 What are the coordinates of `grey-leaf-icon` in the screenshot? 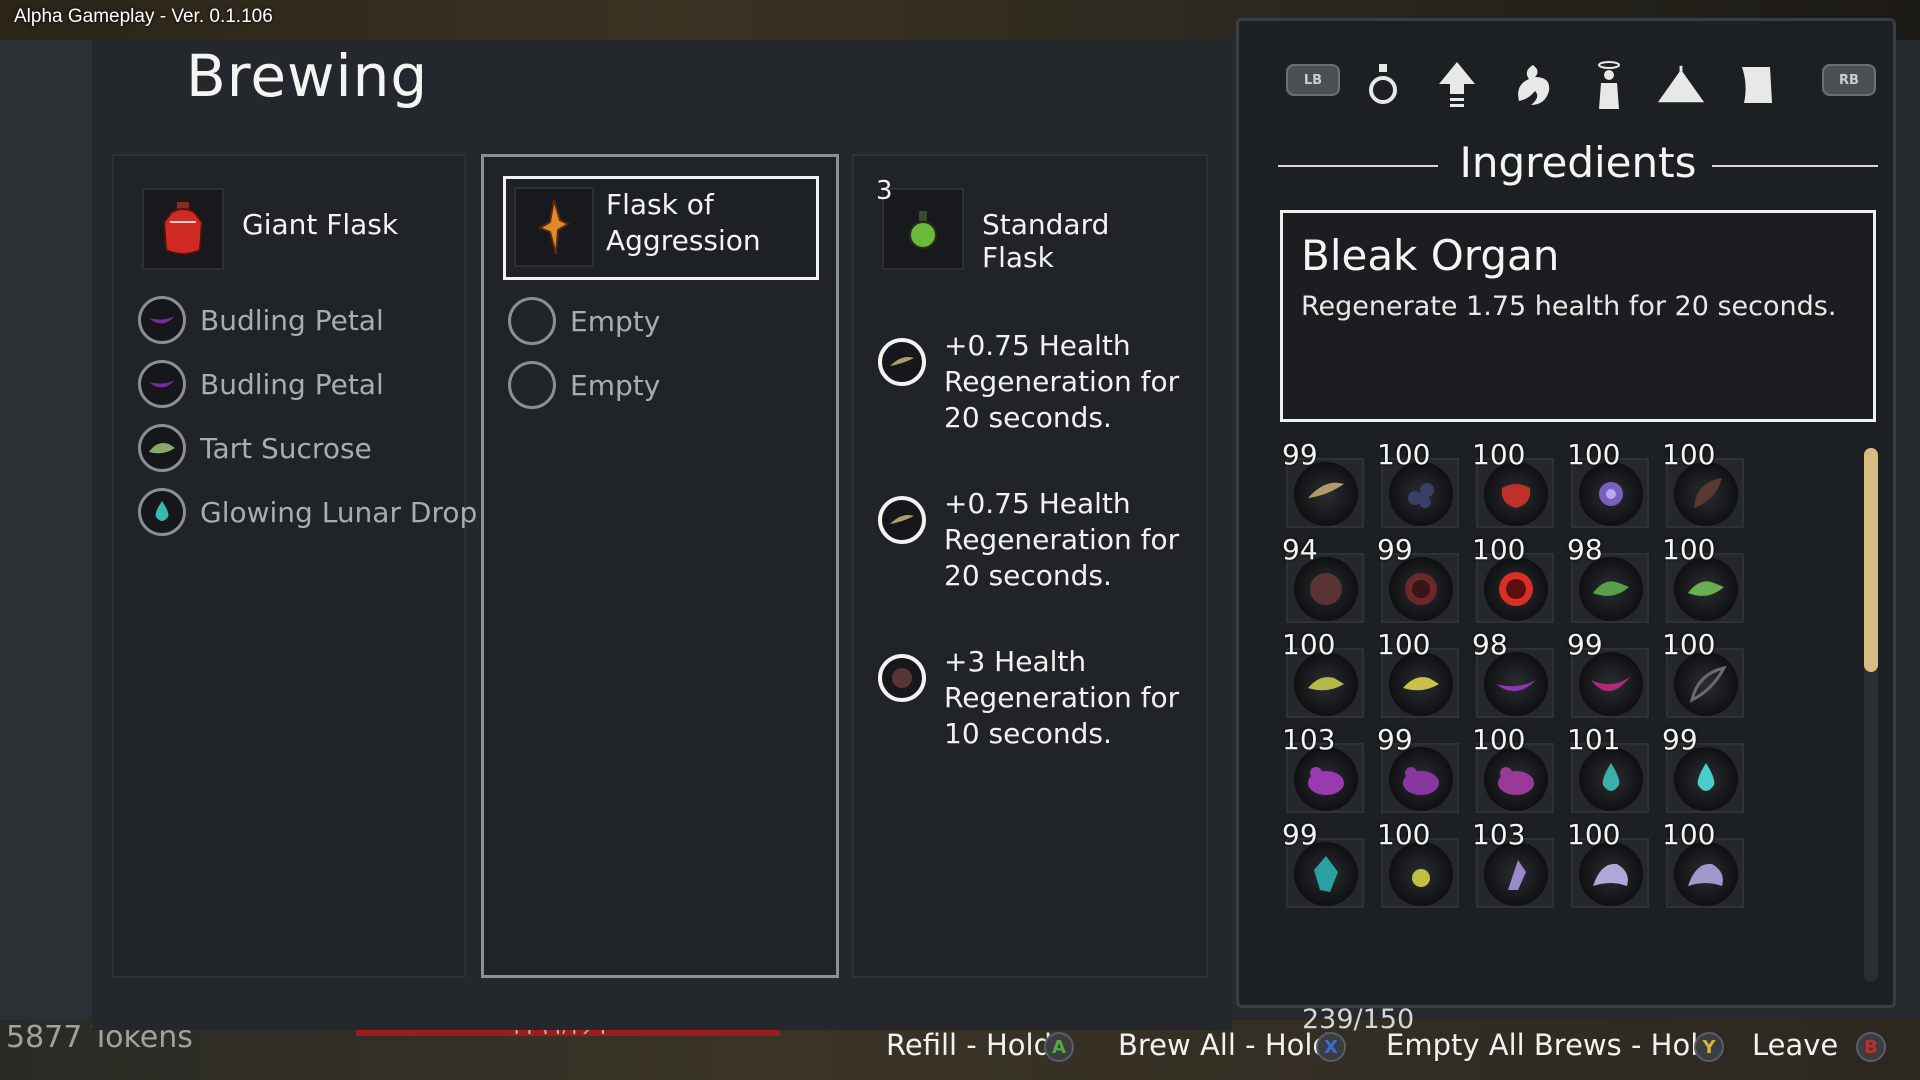 It's located at (1706, 684).